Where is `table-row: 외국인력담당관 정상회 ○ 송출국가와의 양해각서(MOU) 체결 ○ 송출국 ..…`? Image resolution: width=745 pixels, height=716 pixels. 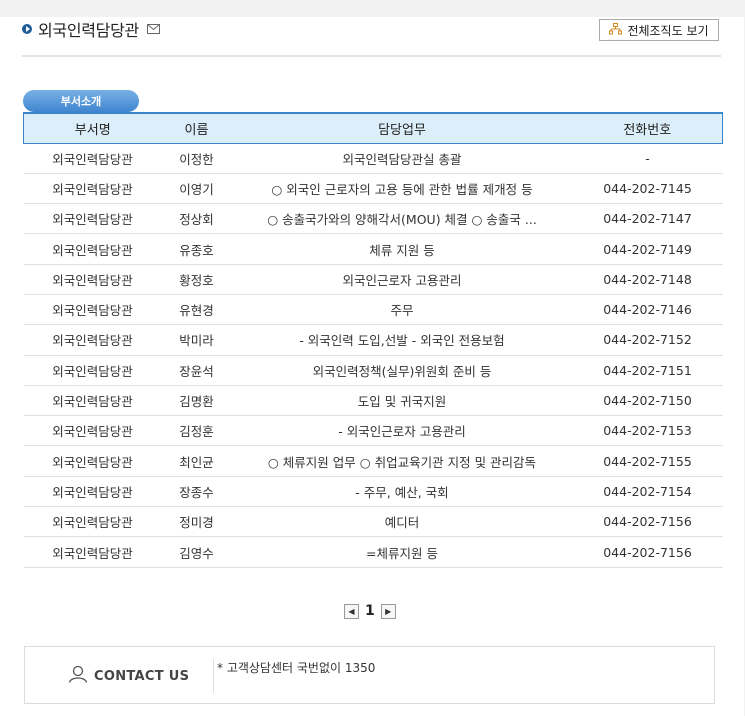
table-row: 외국인력담당관 정상회 ○ 송출국가와의 양해각서(MOU) 체결 ○ 송출국 ..… is located at coordinates (373, 219).